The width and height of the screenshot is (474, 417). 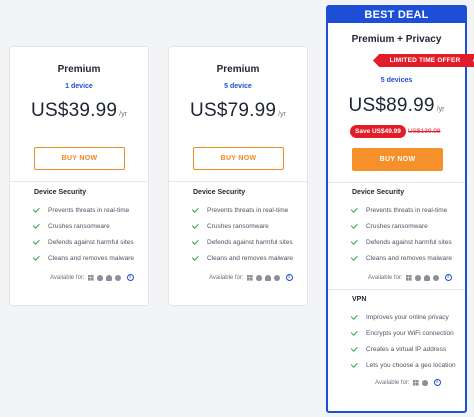 I want to click on plan-name: Premium + Privacy, so click(x=396, y=39).